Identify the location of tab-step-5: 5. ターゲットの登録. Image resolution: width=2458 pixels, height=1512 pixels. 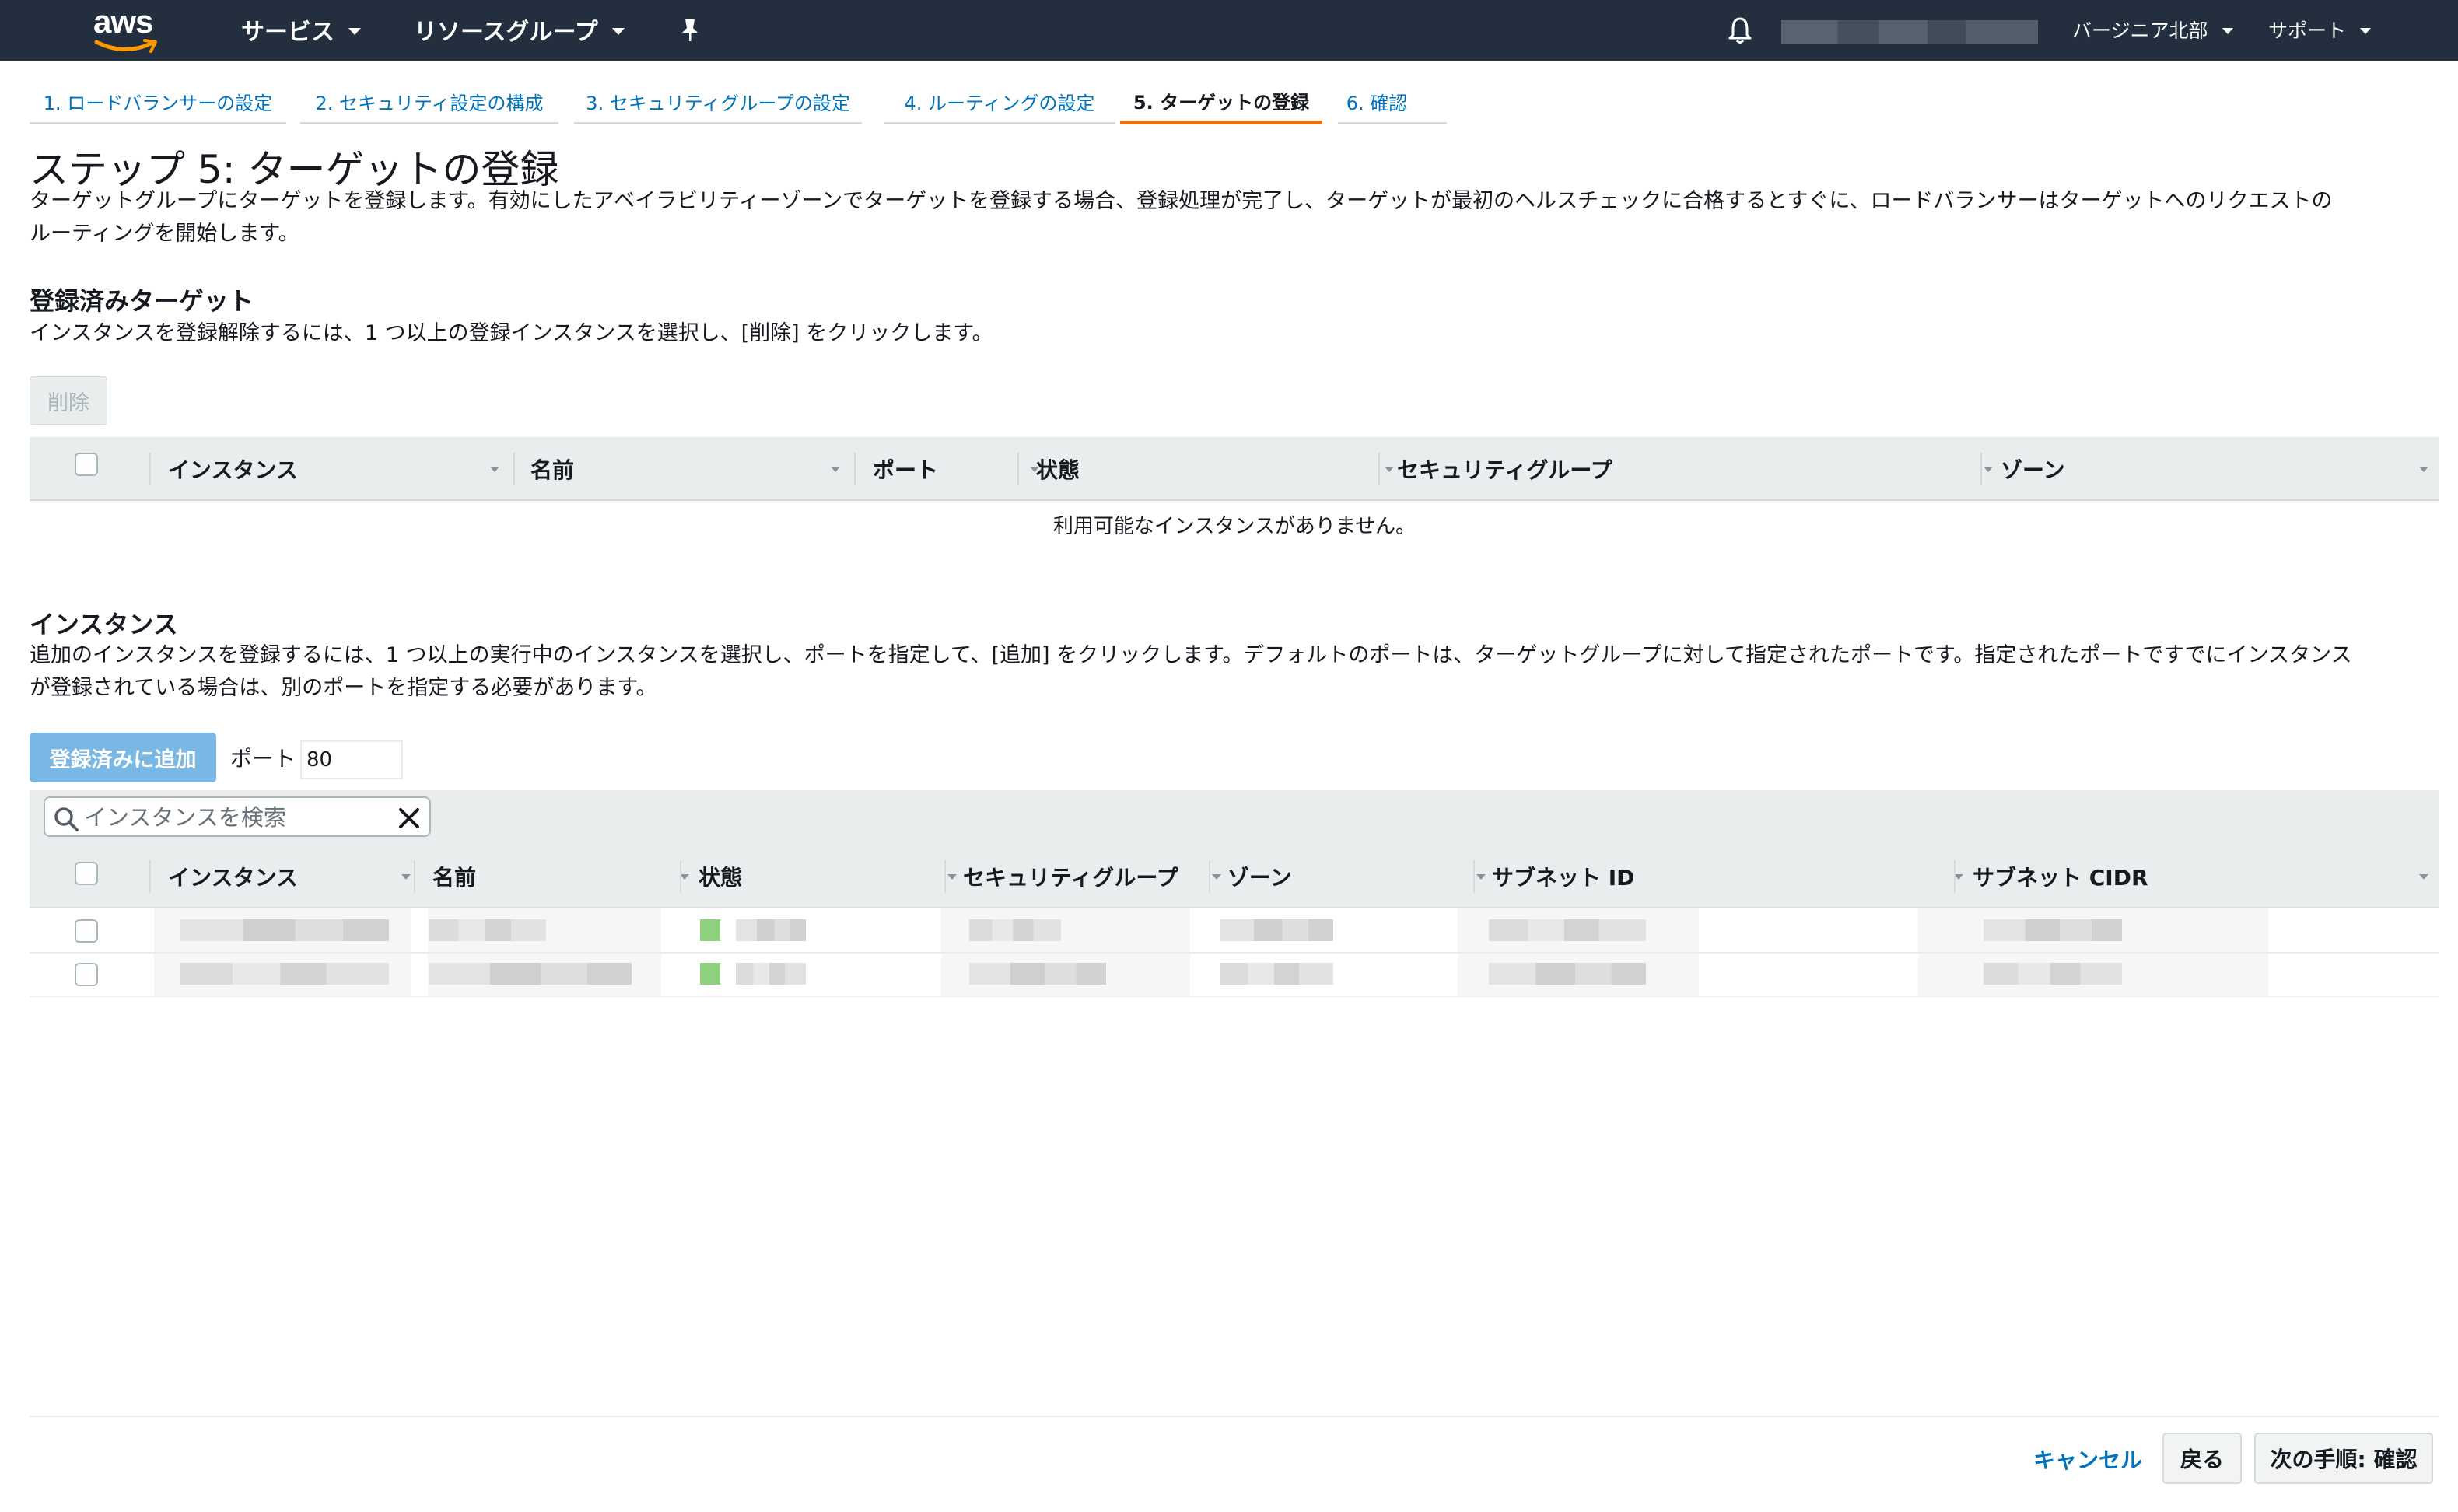
(1221, 103).